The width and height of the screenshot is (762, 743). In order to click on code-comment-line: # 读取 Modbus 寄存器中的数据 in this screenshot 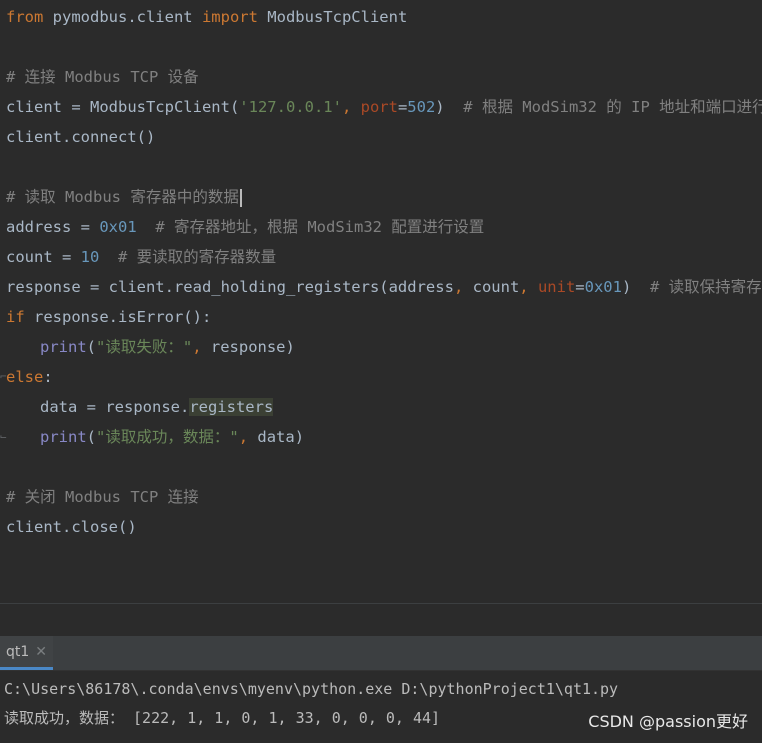, I will do `click(124, 197)`.